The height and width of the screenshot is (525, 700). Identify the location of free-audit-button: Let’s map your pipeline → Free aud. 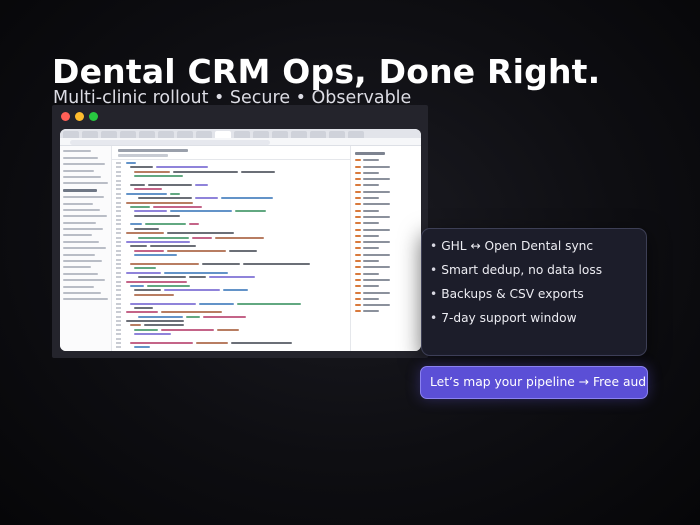
(534, 382).